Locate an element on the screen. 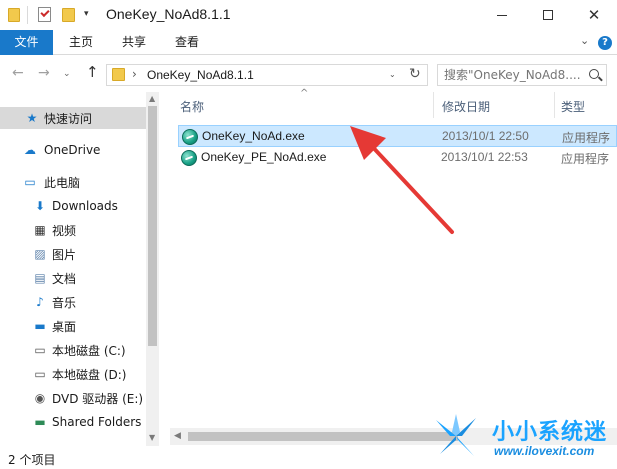 This screenshot has width=617, height=469. close-icon: ✕ is located at coordinates (594, 14).